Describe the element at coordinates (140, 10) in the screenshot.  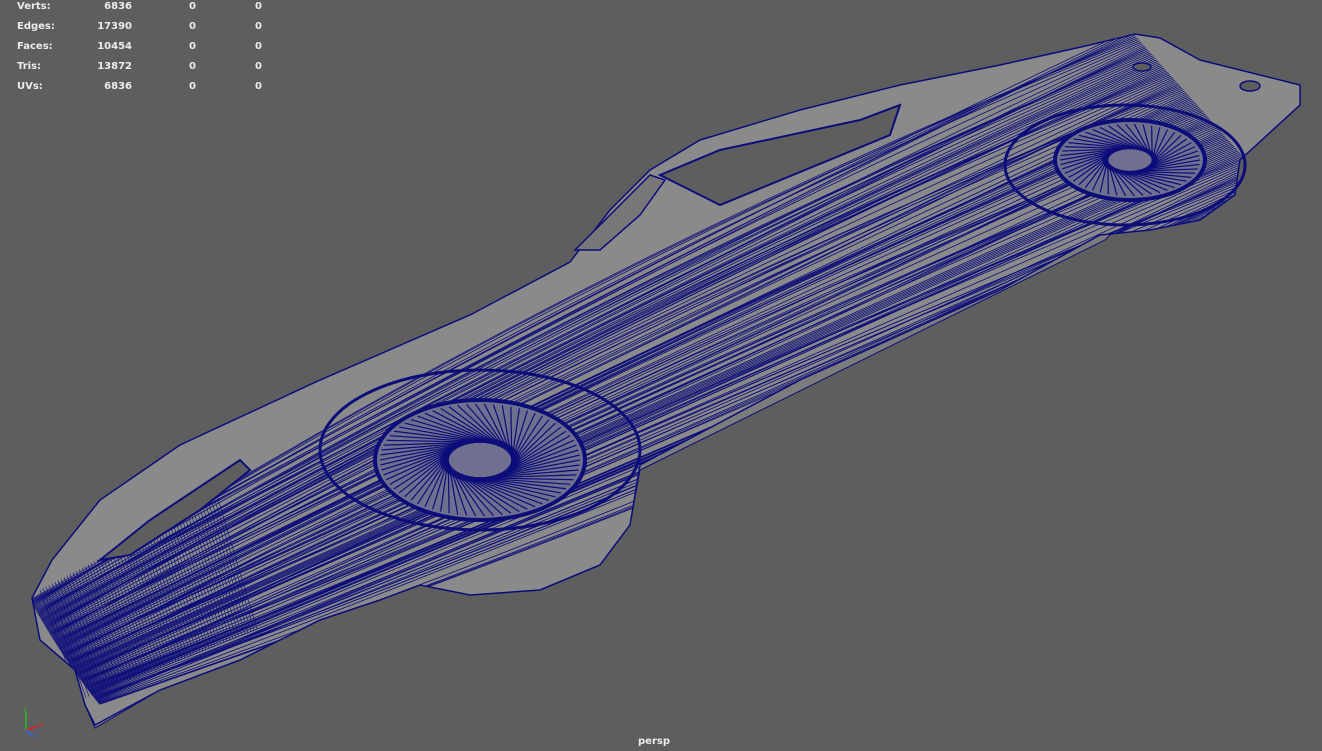
I see `hud-row-verts: Verts: 6836 0 0` at that location.